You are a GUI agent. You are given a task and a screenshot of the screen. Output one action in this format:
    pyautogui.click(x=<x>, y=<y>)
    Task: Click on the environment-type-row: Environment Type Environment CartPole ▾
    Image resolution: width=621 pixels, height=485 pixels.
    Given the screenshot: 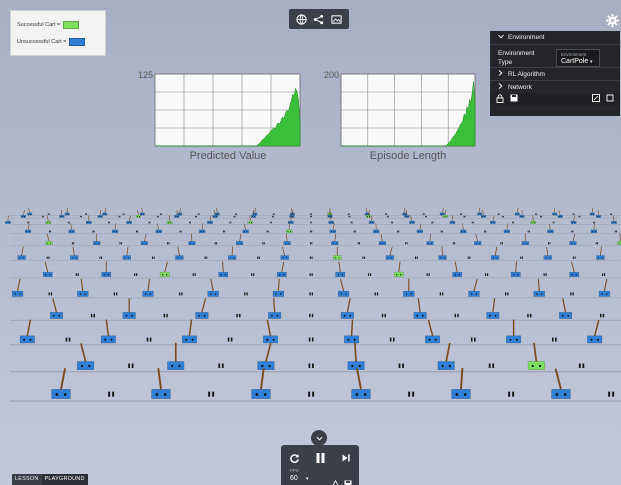 What is the action you would take?
    pyautogui.click(x=555, y=56)
    